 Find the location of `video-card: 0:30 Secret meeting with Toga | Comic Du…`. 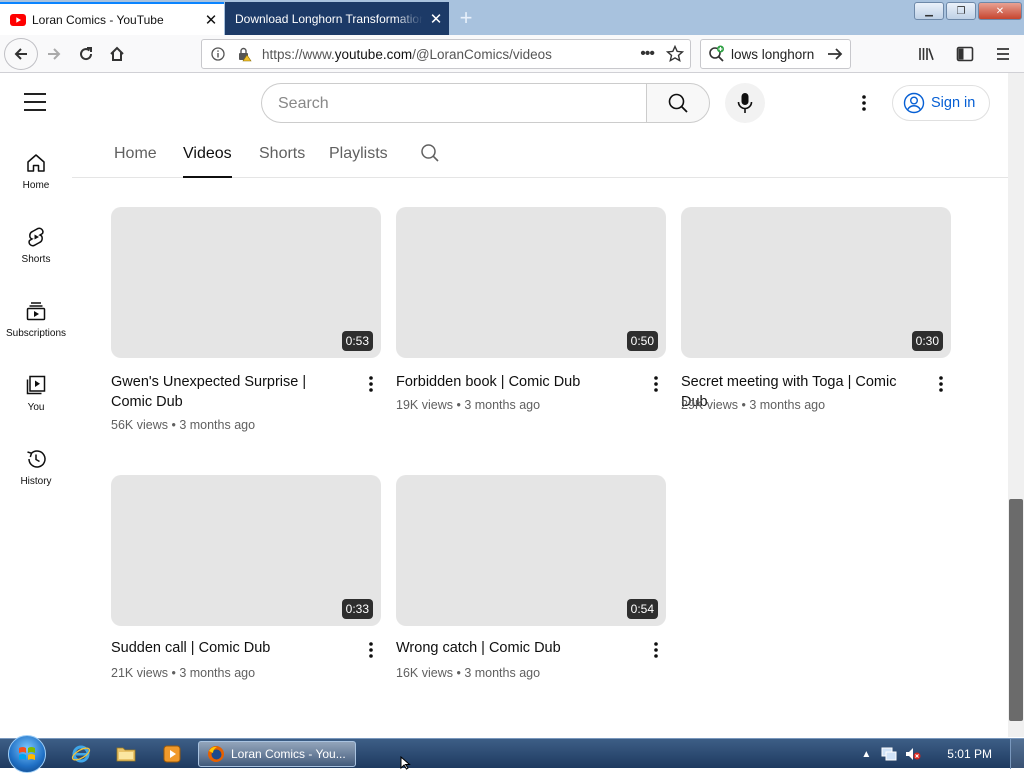

video-card: 0:30 Secret meeting with Toga | Comic Du… is located at coordinates (816, 309).